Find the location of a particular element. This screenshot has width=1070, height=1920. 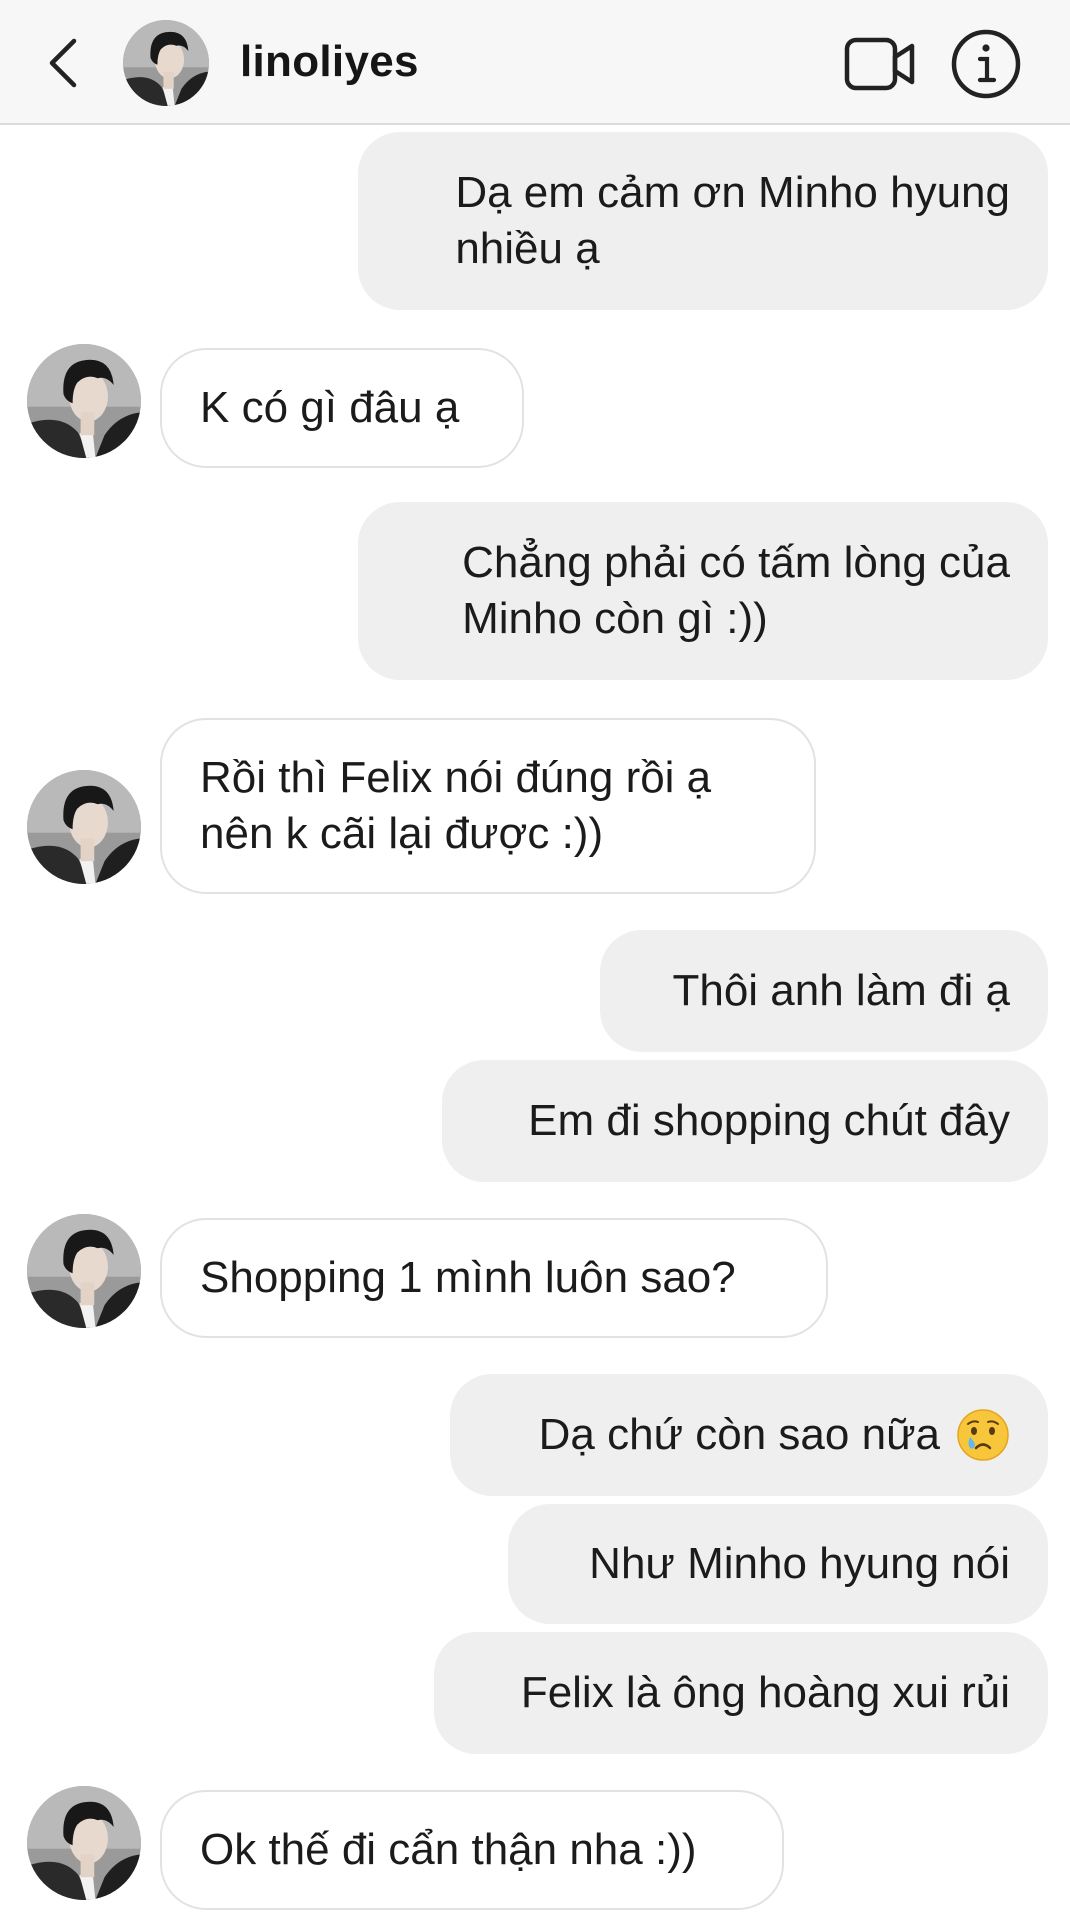

message-bubble-sent: Thôi anh làm đi ạ is located at coordinates (824, 991).